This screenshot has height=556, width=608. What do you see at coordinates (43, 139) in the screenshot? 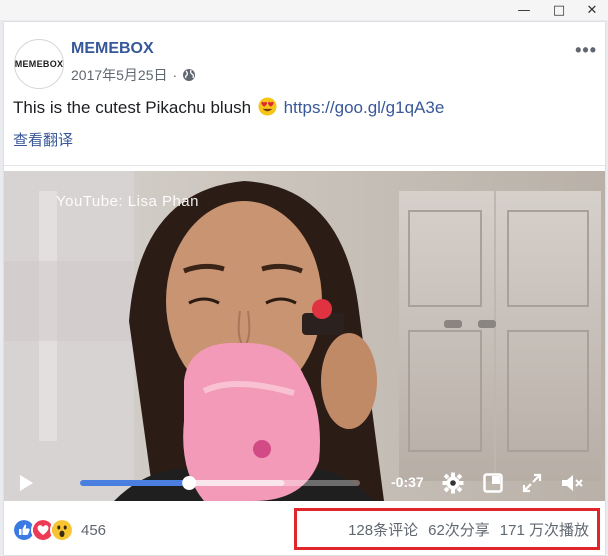
I see `see-translation-link: 查看翻译` at bounding box center [43, 139].